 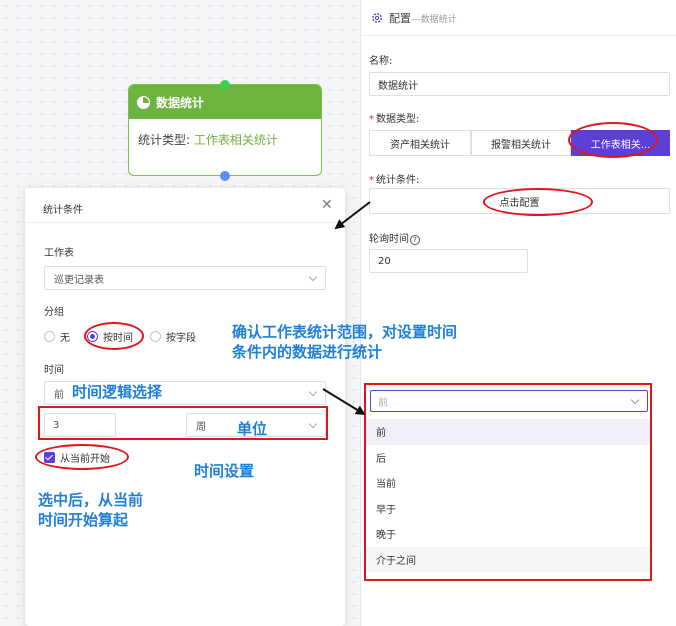 What do you see at coordinates (83, 520) in the screenshot?
I see `annotation-from-now-line2: 时间开始算起` at bounding box center [83, 520].